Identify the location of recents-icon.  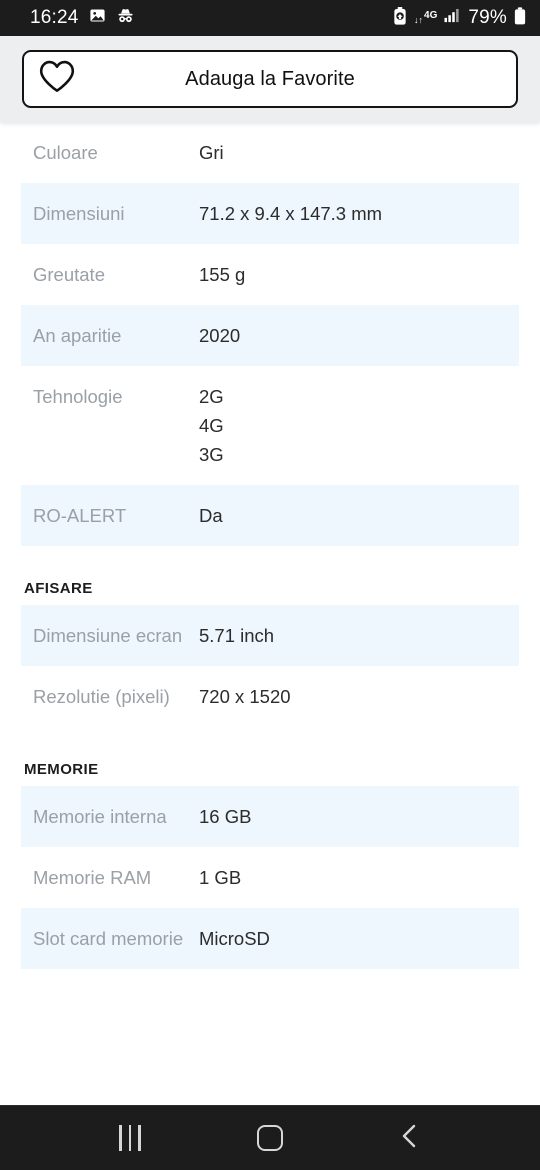
(130, 1138).